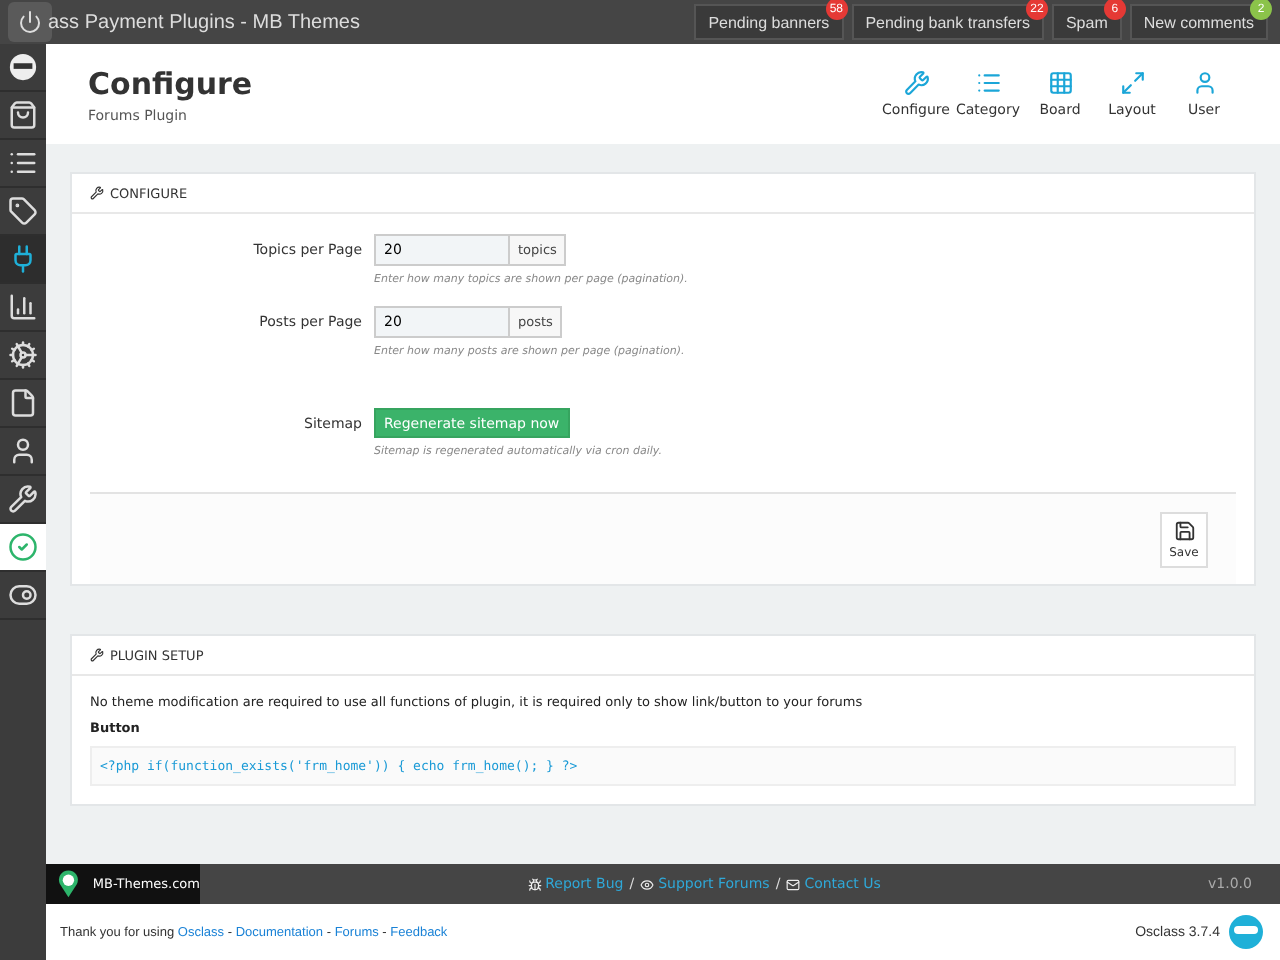 This screenshot has height=960, width=1280. I want to click on bag-icon, so click(23, 115).